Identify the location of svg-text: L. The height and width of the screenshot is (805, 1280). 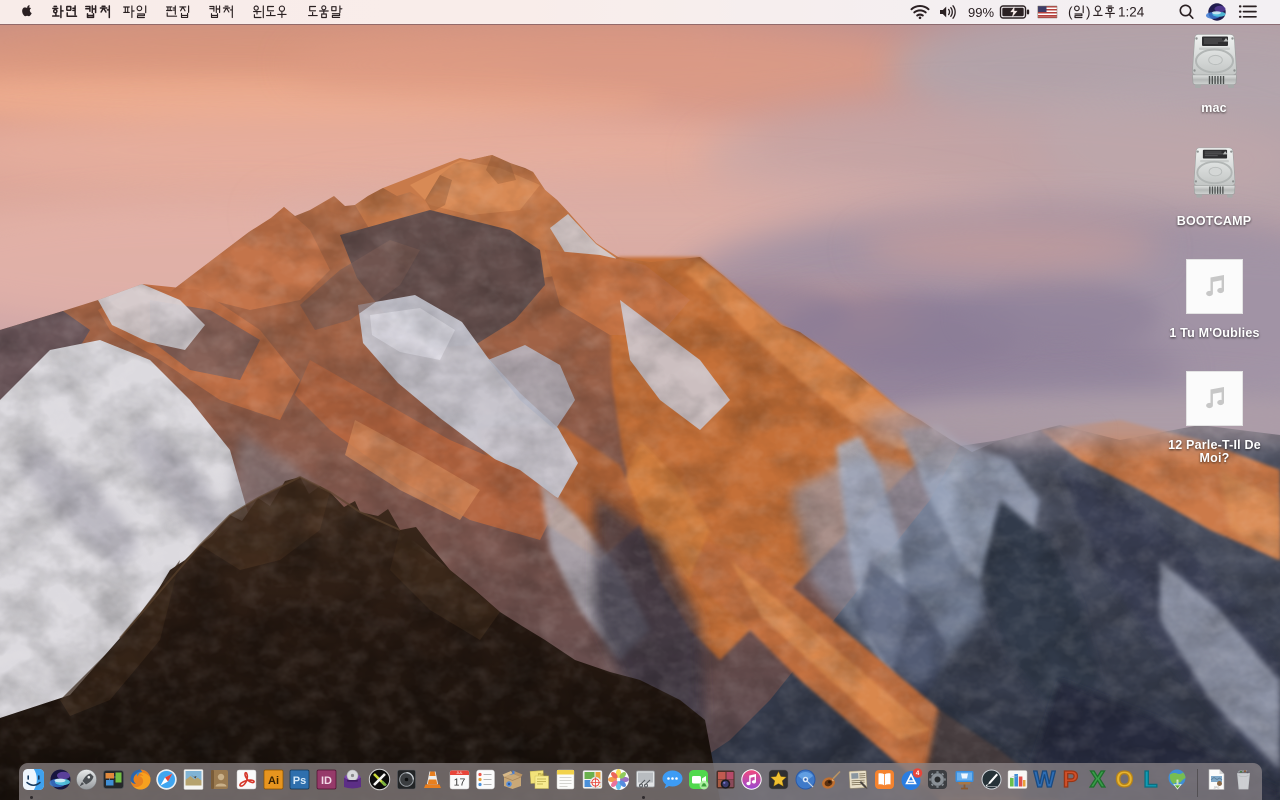
(1151, 779).